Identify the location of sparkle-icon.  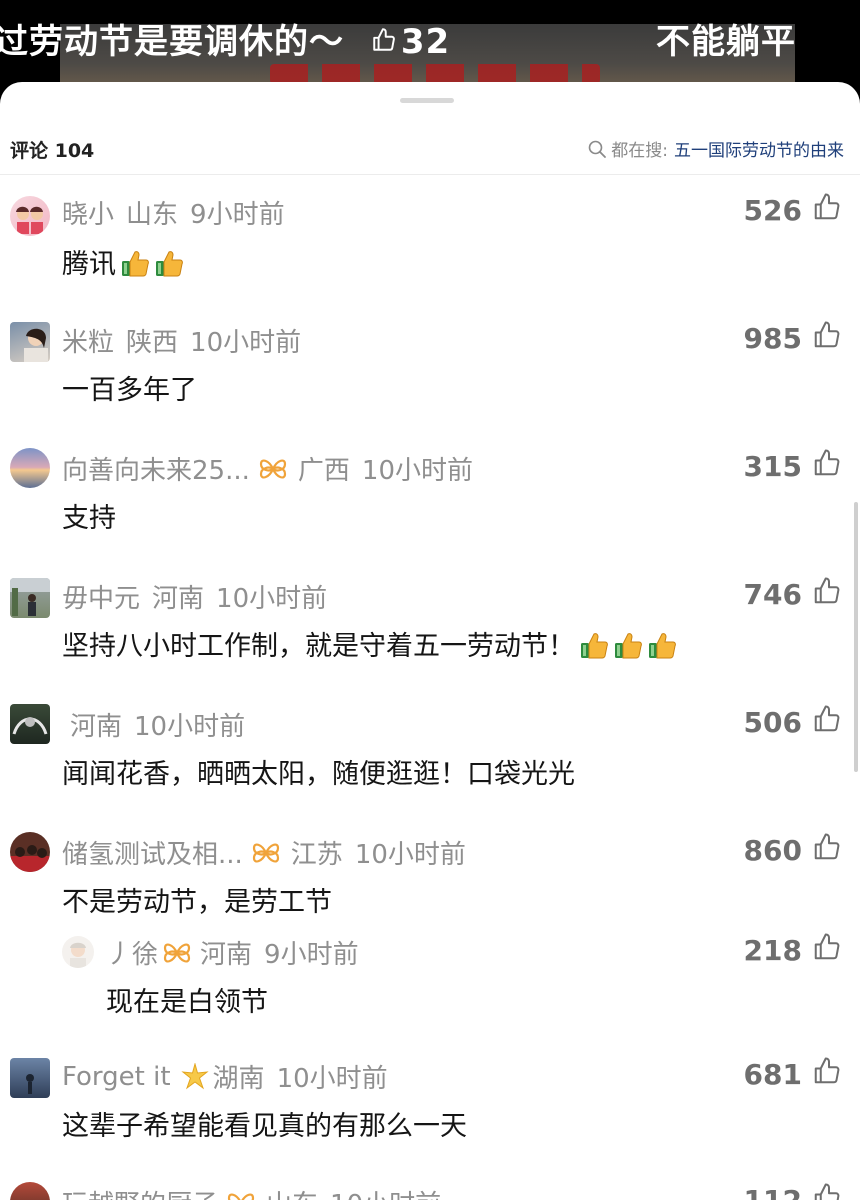
(194, 1076).